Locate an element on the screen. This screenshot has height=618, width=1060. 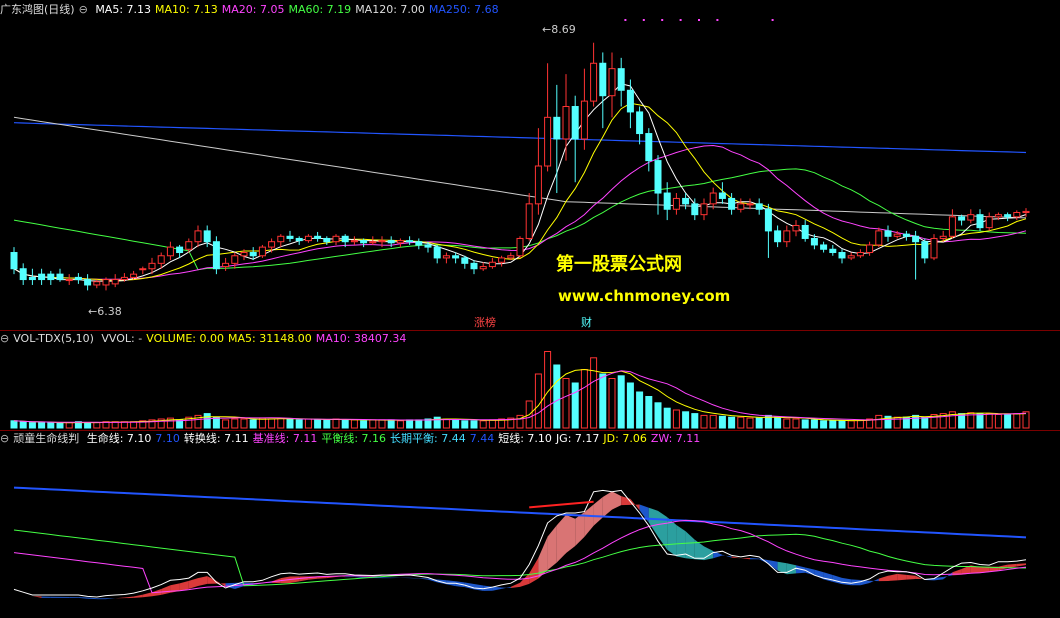
header_ind-item: 7.10 is located at coordinates (167, 438).